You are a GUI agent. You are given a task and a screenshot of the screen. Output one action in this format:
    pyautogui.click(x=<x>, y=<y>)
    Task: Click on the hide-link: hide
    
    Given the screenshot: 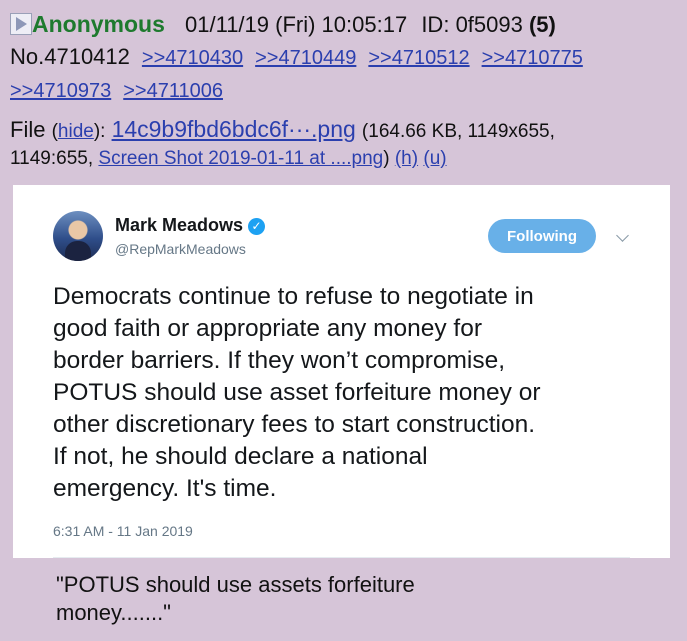 What is the action you would take?
    pyautogui.click(x=76, y=131)
    